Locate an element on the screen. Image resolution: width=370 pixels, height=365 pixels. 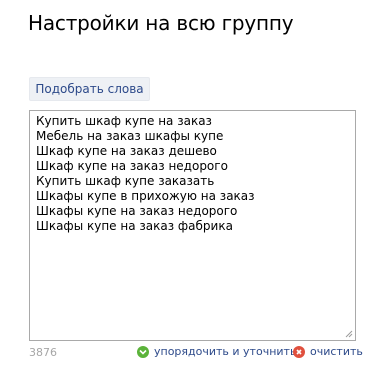
character-counter: 3876 is located at coordinates (43, 352).